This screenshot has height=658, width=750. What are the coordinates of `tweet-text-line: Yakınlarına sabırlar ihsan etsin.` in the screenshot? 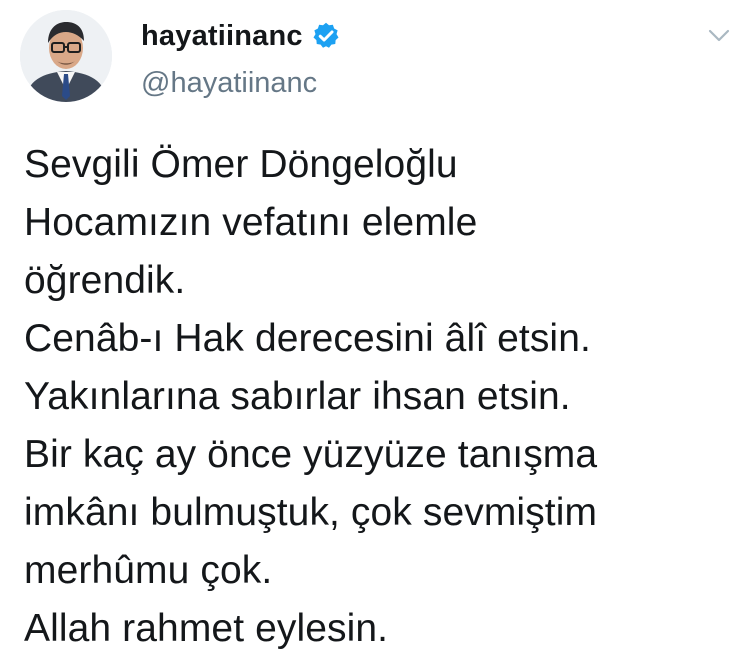 It's located at (297, 396).